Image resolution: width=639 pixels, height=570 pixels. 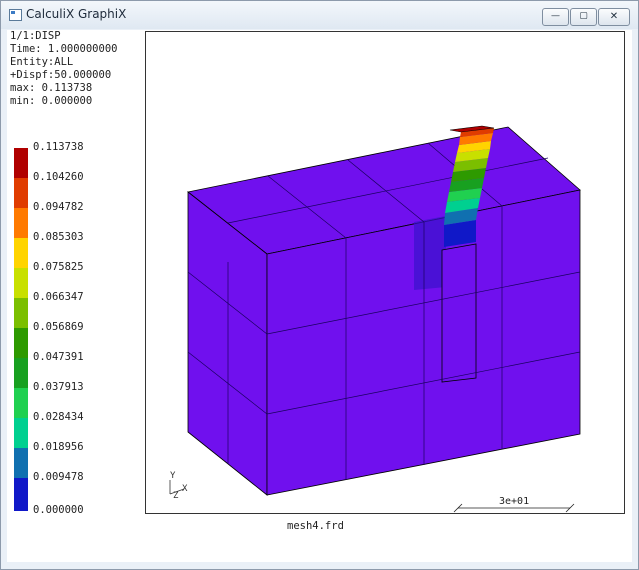 I want to click on scale-label: 3e+01, so click(x=514, y=501).